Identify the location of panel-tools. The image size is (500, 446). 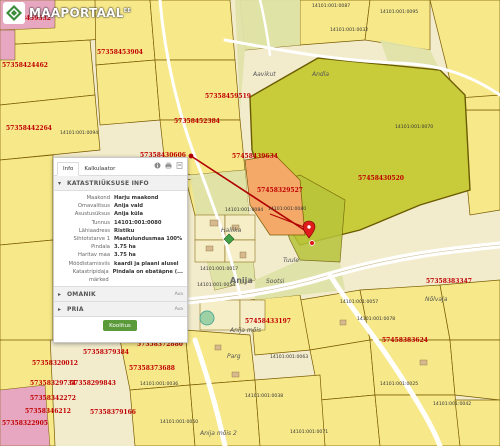
(168, 165).